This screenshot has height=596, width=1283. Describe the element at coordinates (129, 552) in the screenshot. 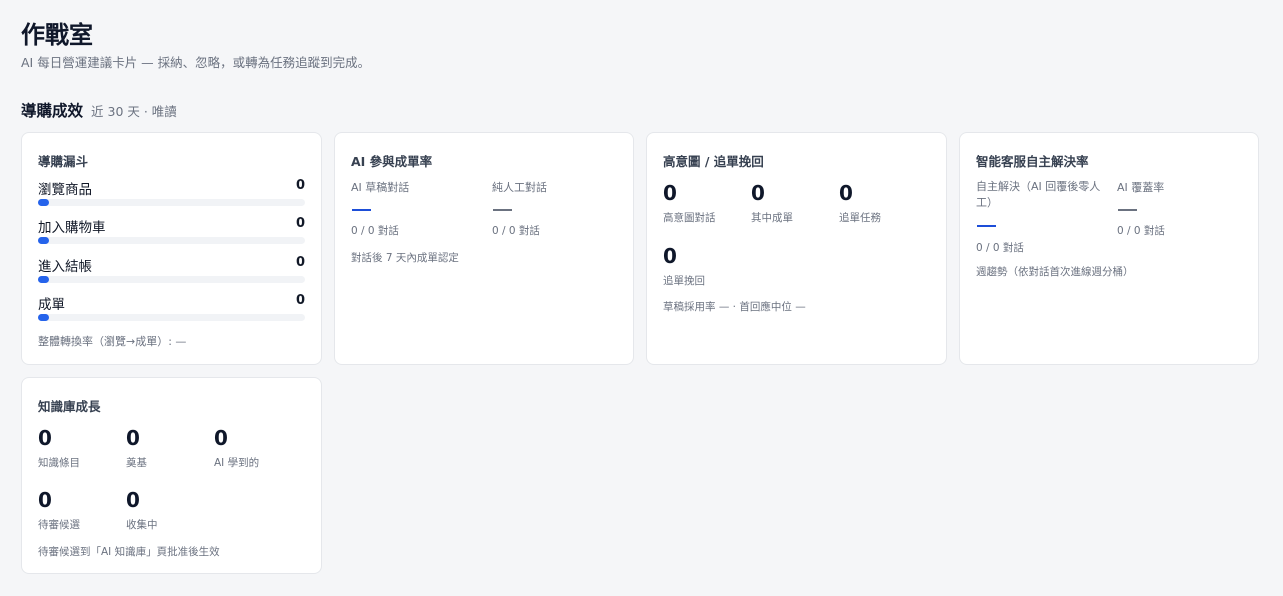

I see `card-note: 待審候選到「AI 知識庫」頁批准後生效` at that location.